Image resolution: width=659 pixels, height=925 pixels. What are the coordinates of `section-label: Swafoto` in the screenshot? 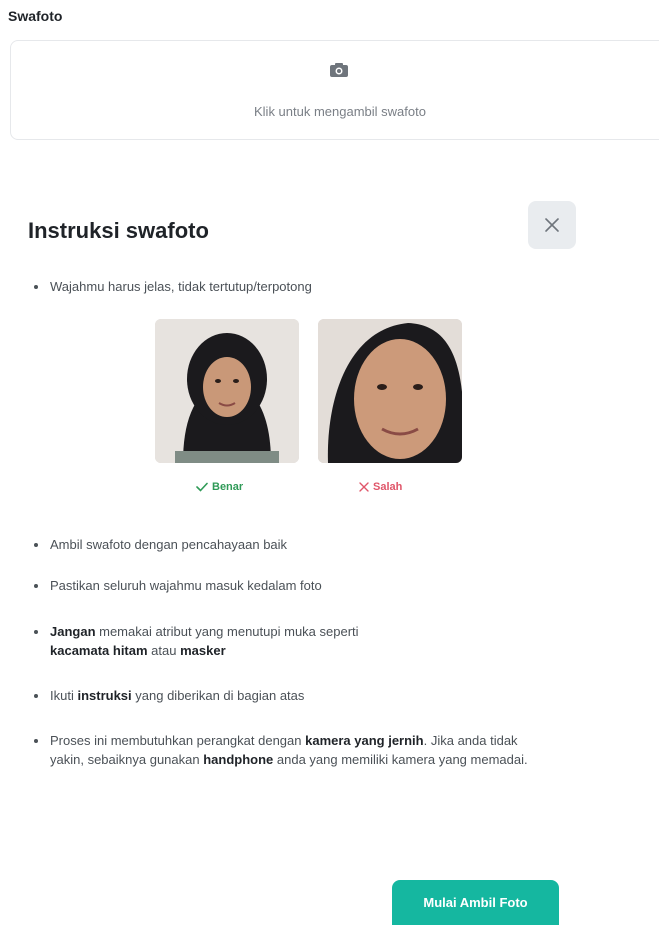 It's located at (35, 16).